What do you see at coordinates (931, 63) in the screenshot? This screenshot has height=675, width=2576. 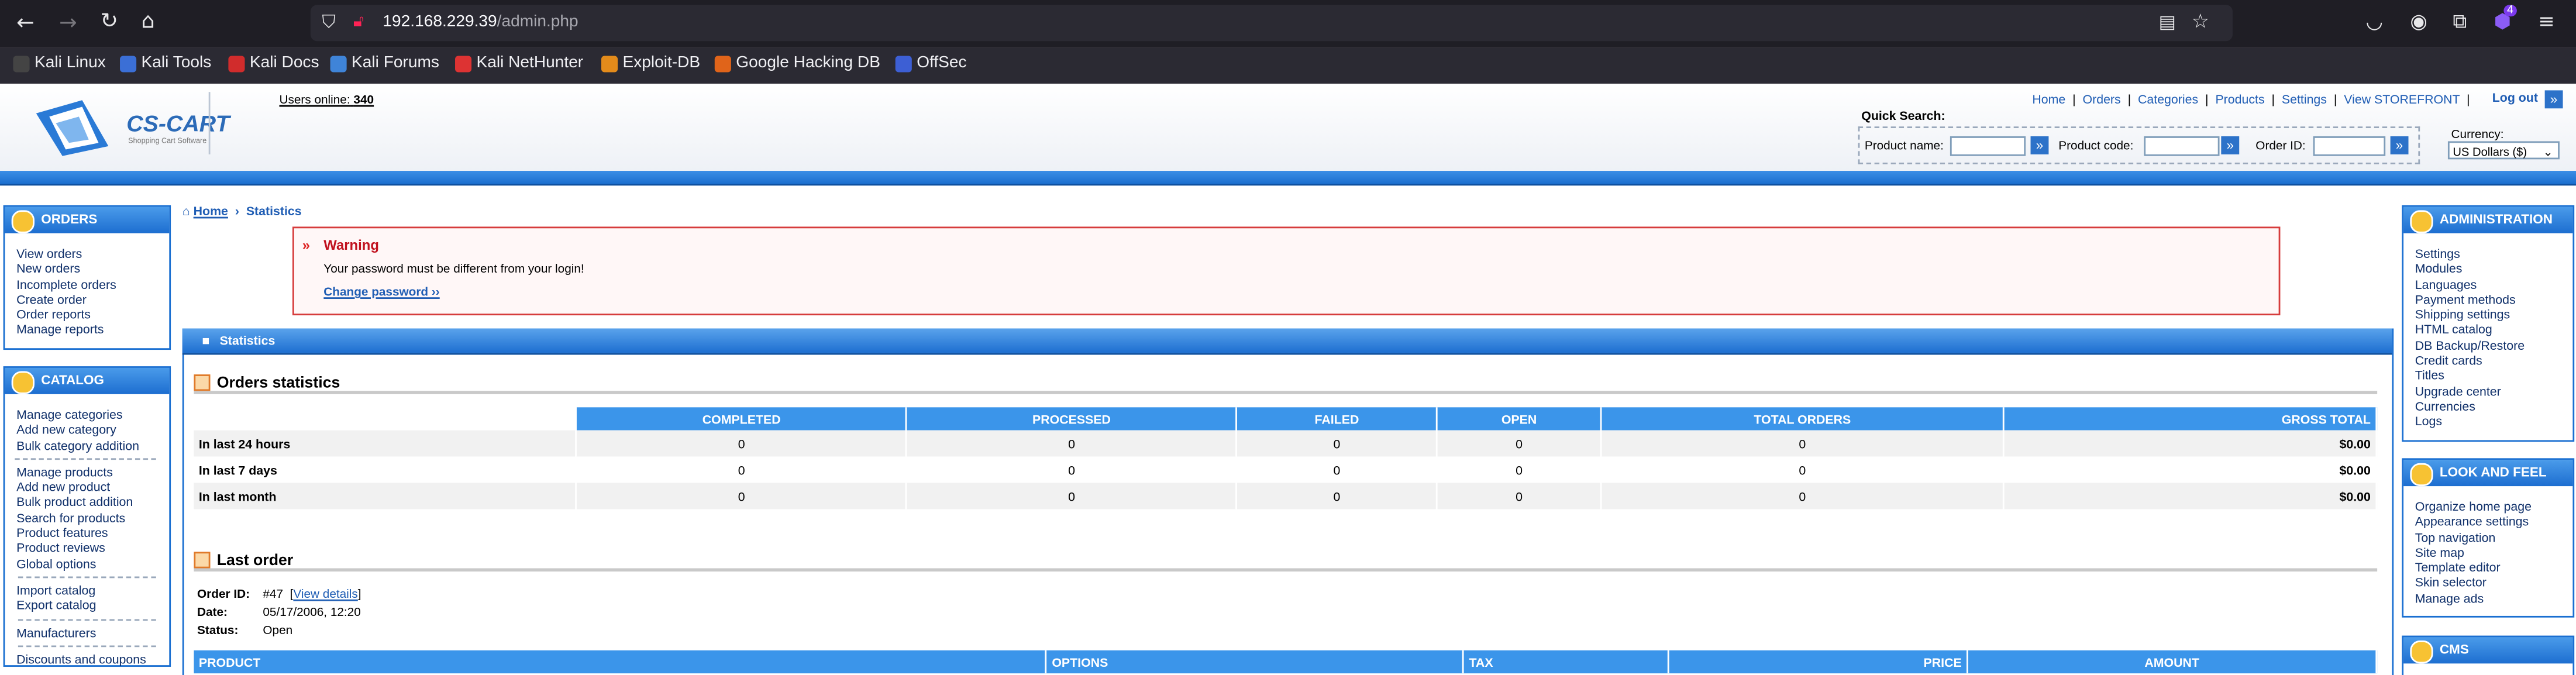 I see `bookmark-offsec: OffSec` at bounding box center [931, 63].